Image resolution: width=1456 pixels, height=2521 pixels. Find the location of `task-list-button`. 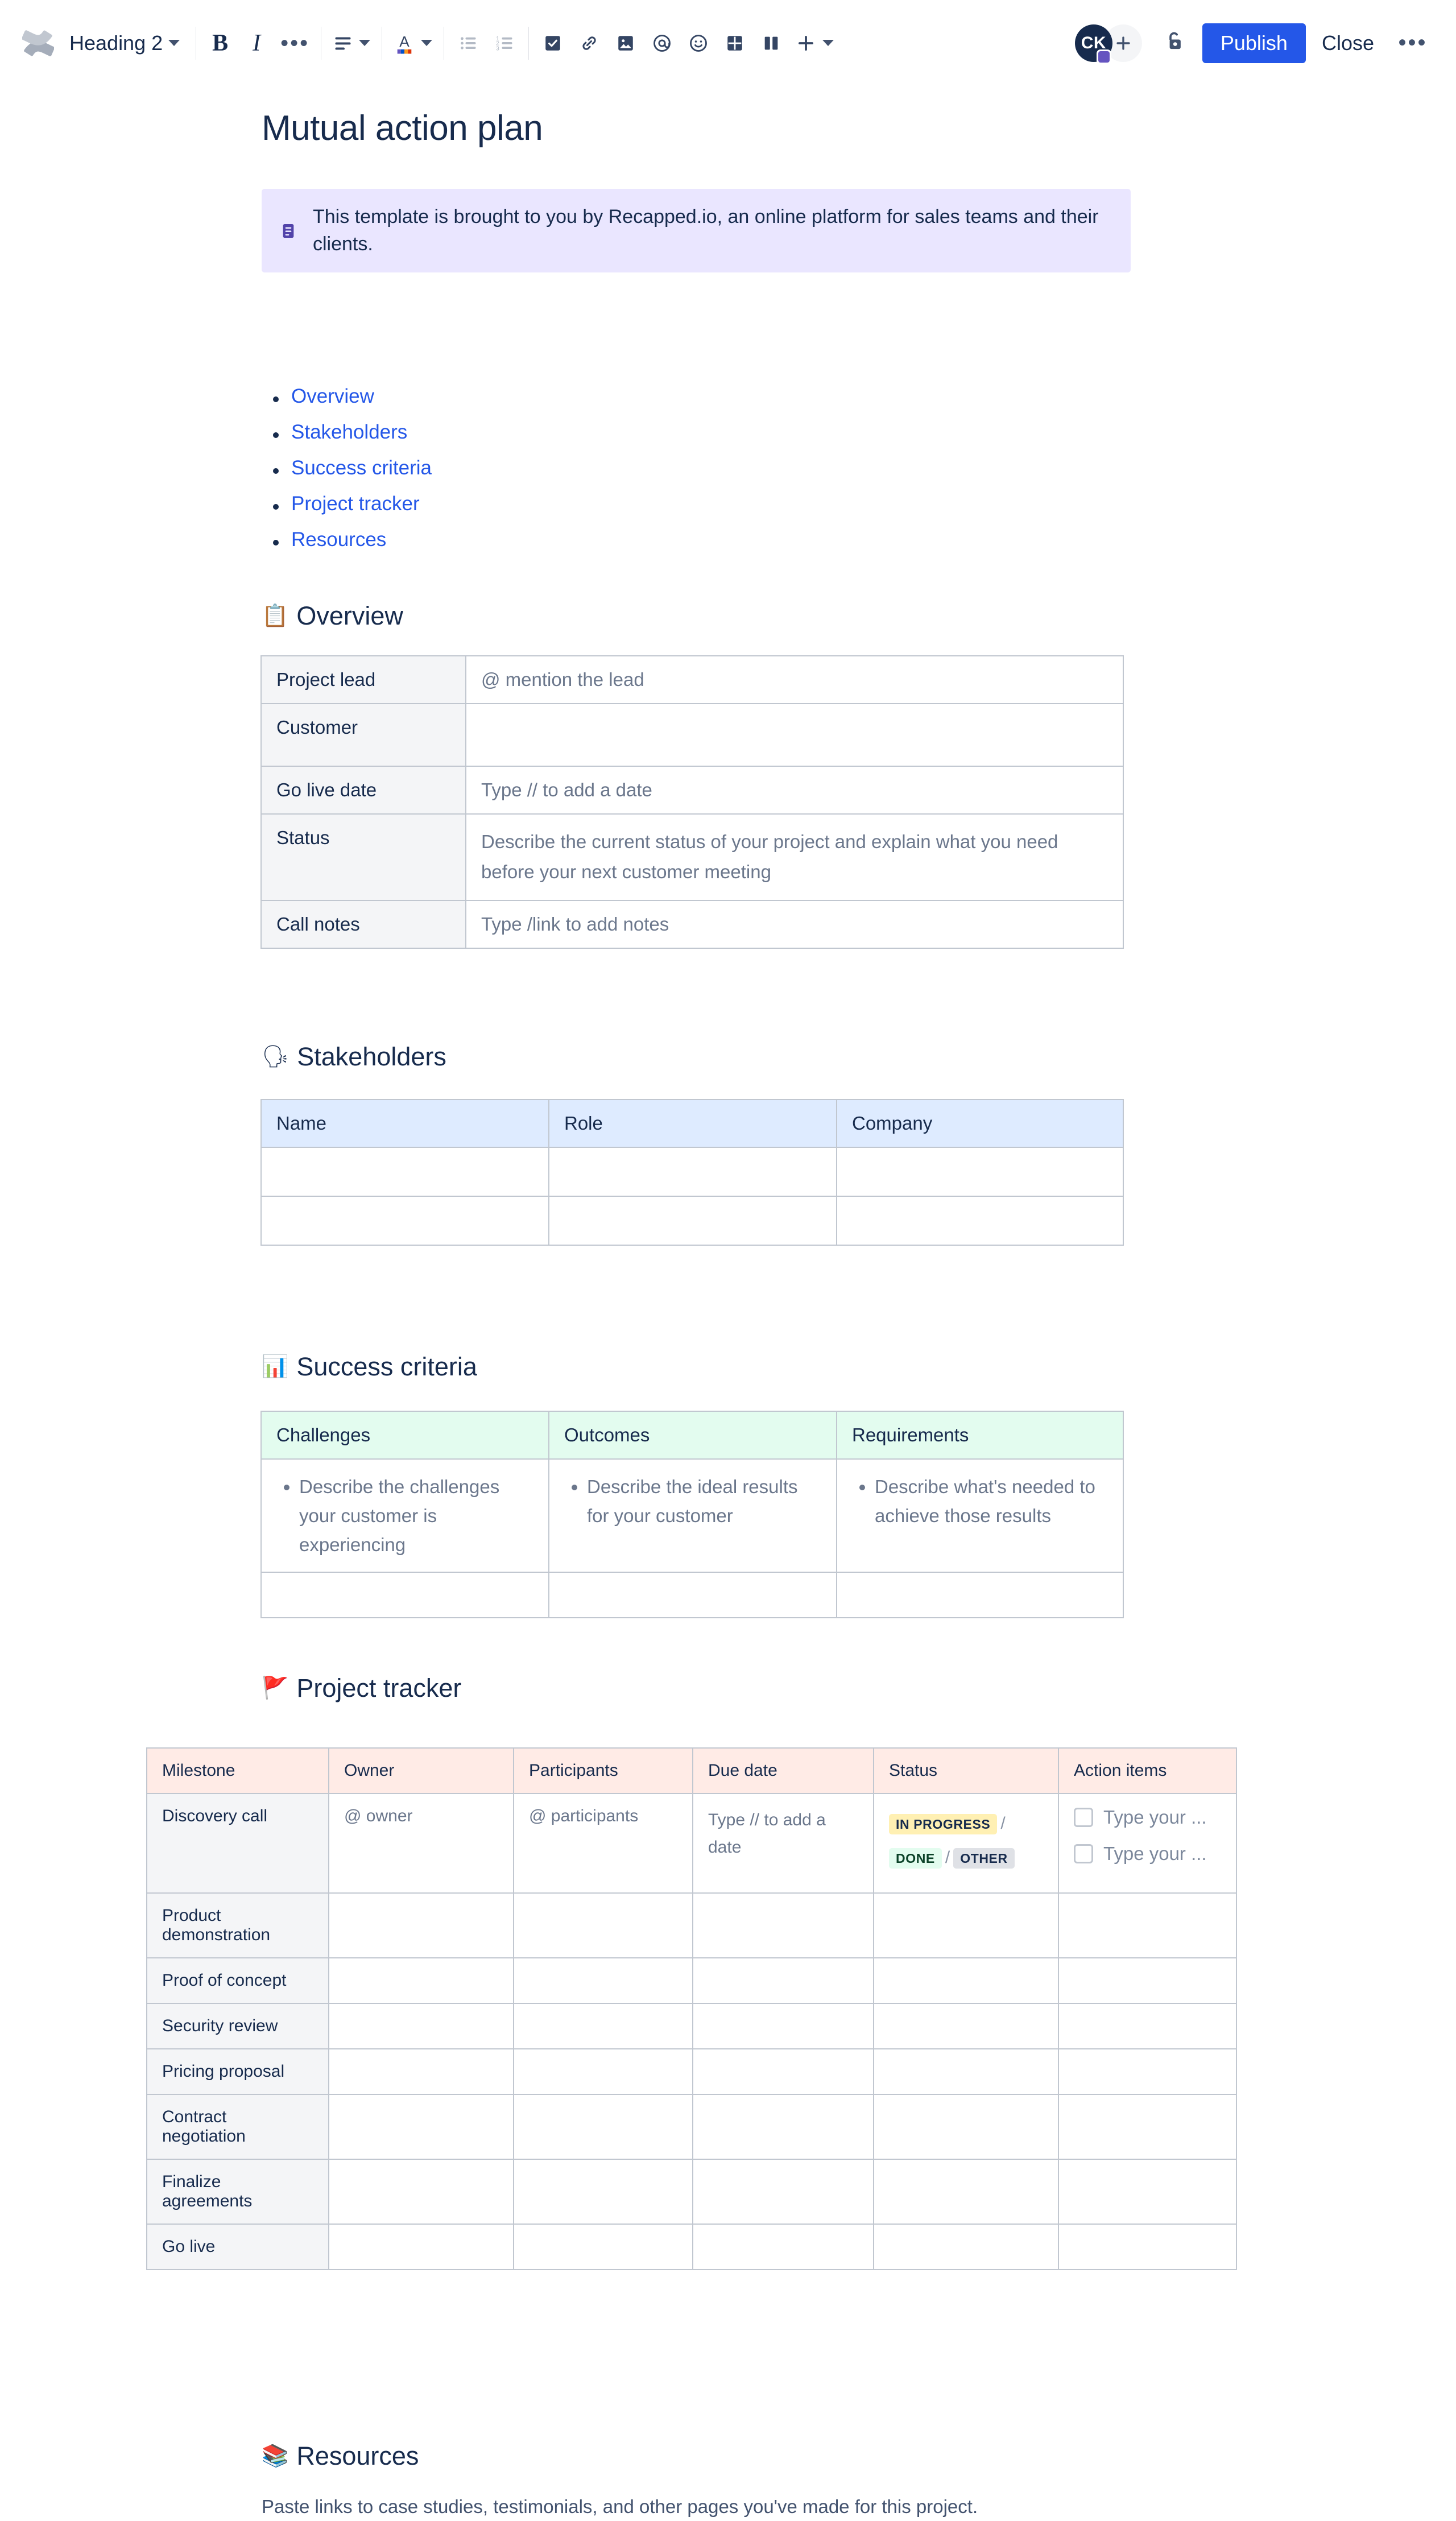

task-list-button is located at coordinates (553, 43).